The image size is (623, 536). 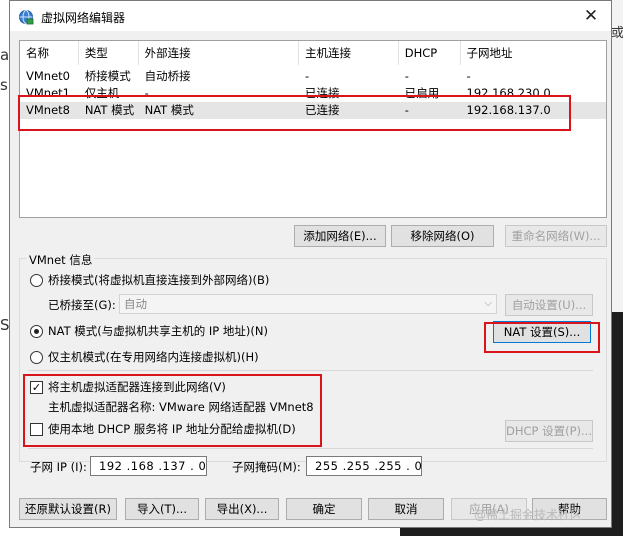 What do you see at coordinates (324, 509) in the screenshot?
I see `ok-button: 确定` at bounding box center [324, 509].